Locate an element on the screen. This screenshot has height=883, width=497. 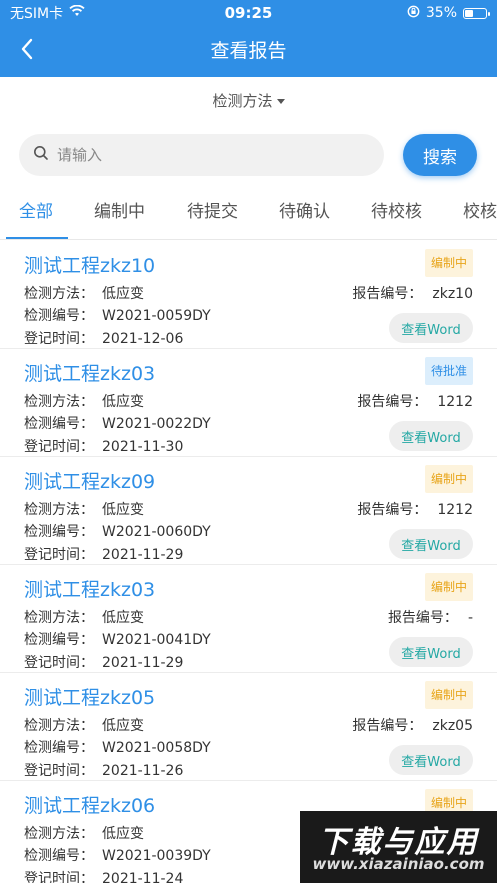
code-value: W2021-0041DY is located at coordinates (156, 640).